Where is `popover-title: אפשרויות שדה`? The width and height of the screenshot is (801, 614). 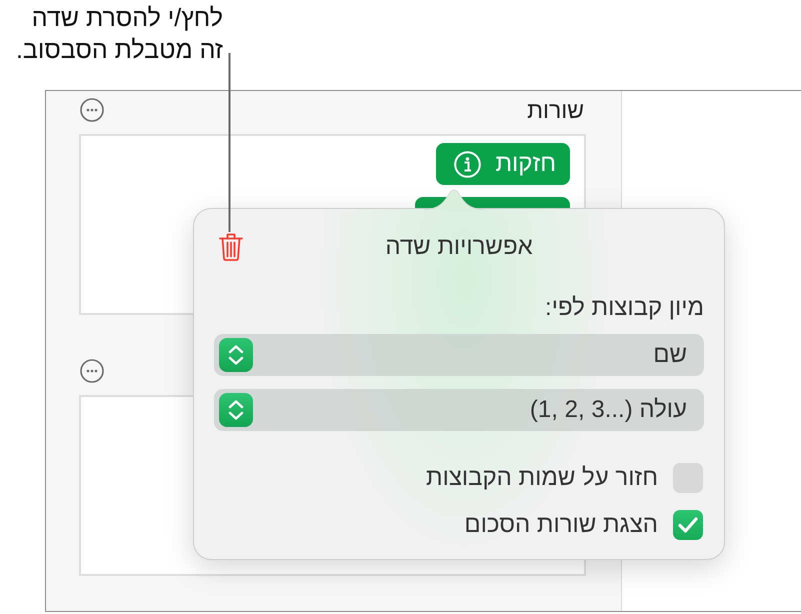 popover-title: אפשרויות שדה is located at coordinates (459, 246).